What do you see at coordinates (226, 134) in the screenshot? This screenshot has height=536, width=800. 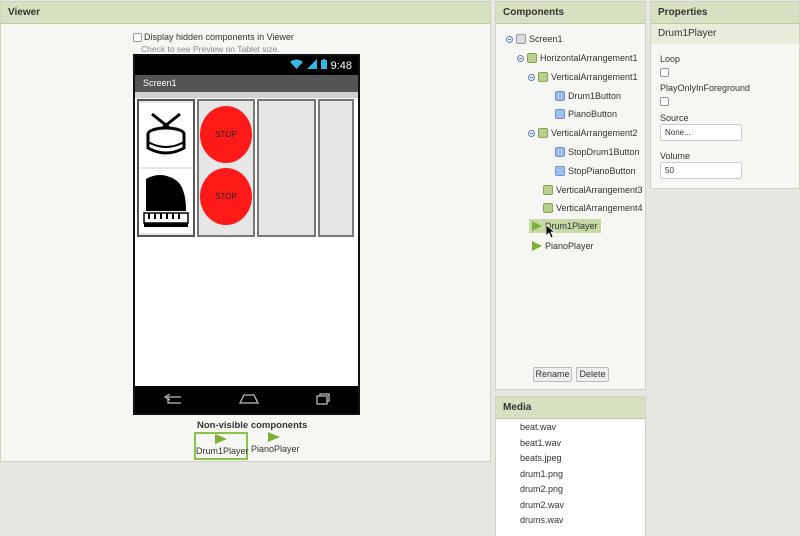 I see `stop-drum-button: STOP` at bounding box center [226, 134].